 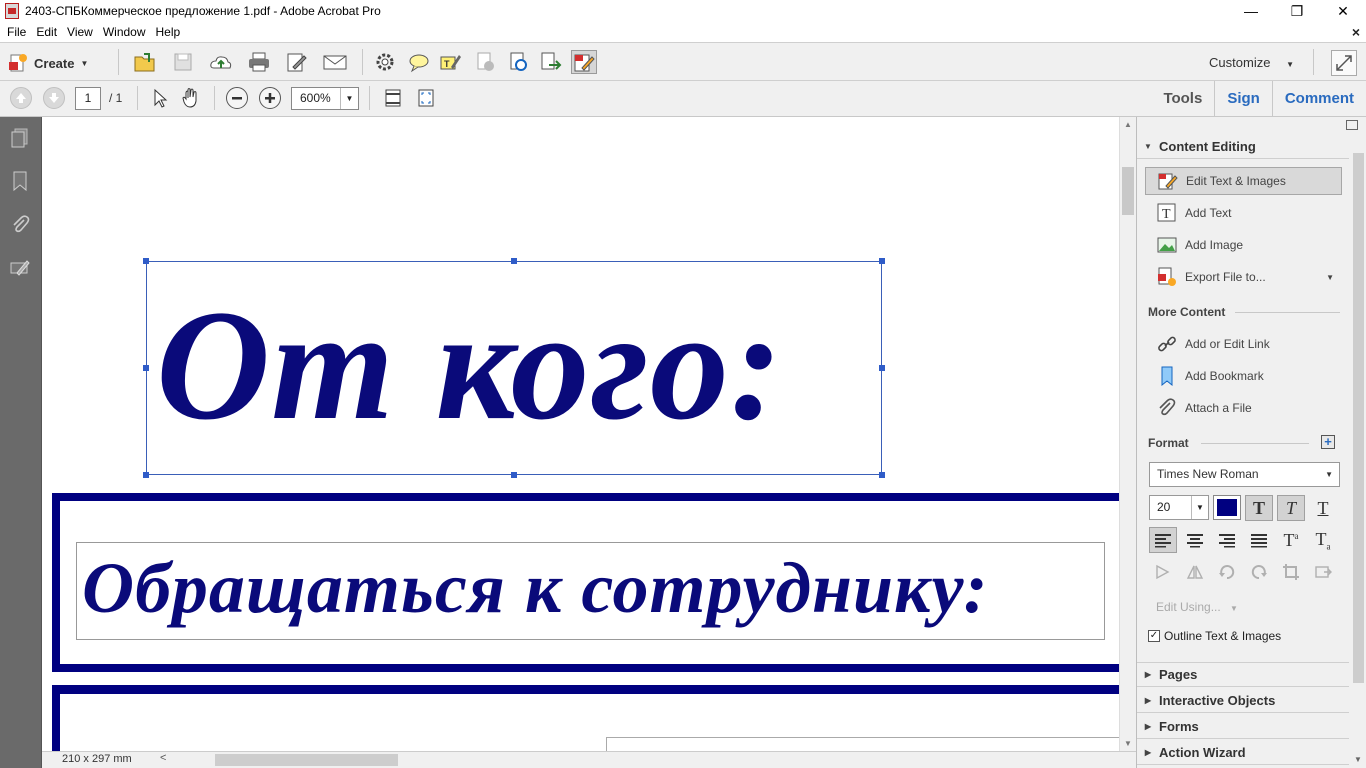 I want to click on svg-text: T, so click(x=447, y=64).